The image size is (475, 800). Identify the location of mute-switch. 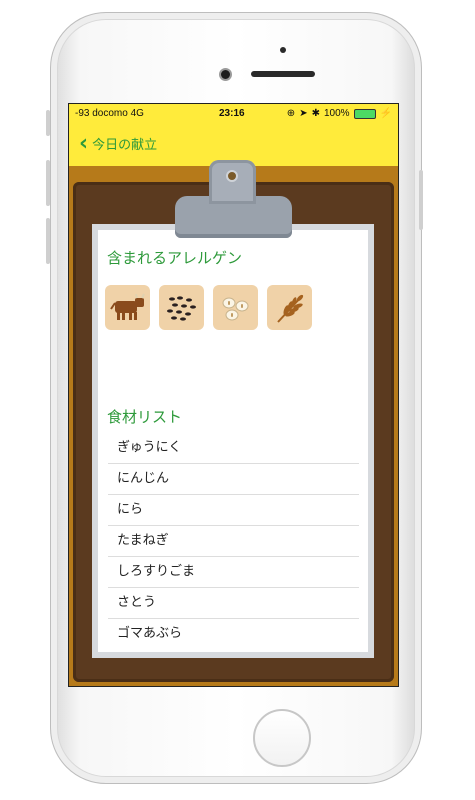
(48, 123).